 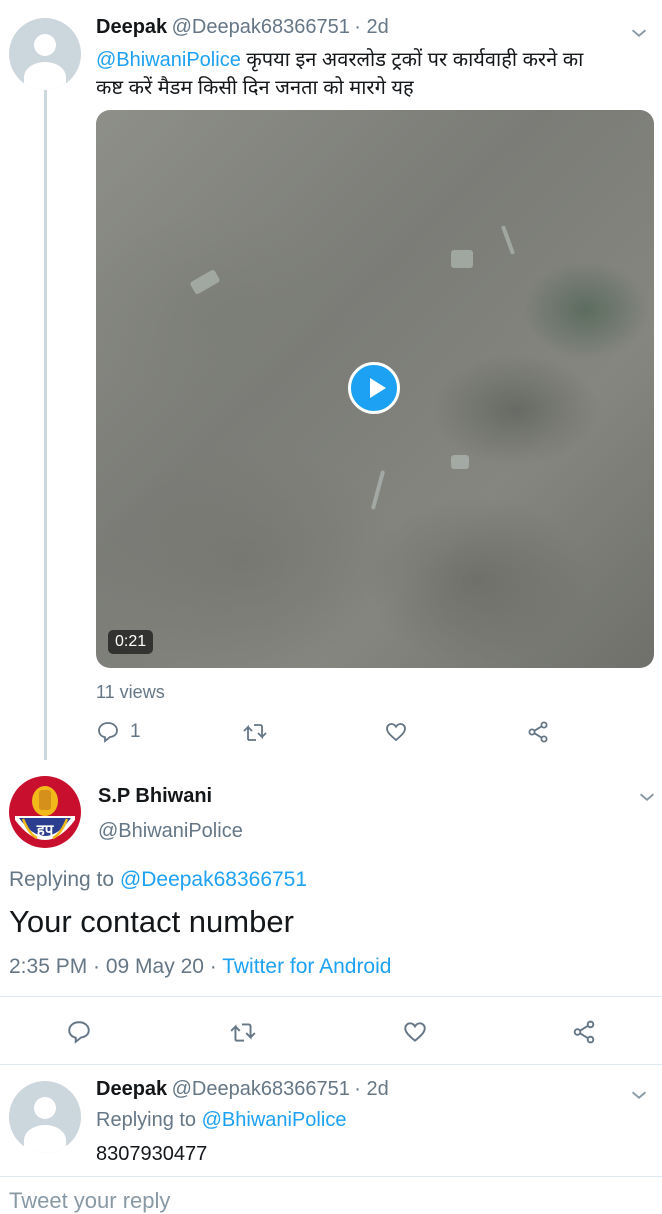 I want to click on avatar-badge: हप, so click(x=45, y=812).